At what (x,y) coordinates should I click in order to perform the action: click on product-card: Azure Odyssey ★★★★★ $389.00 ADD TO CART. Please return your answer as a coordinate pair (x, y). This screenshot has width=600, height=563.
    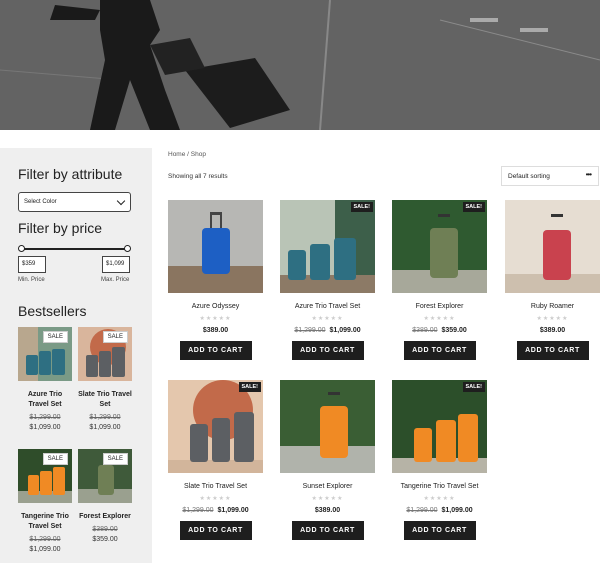
    Looking at the image, I should click on (215, 280).